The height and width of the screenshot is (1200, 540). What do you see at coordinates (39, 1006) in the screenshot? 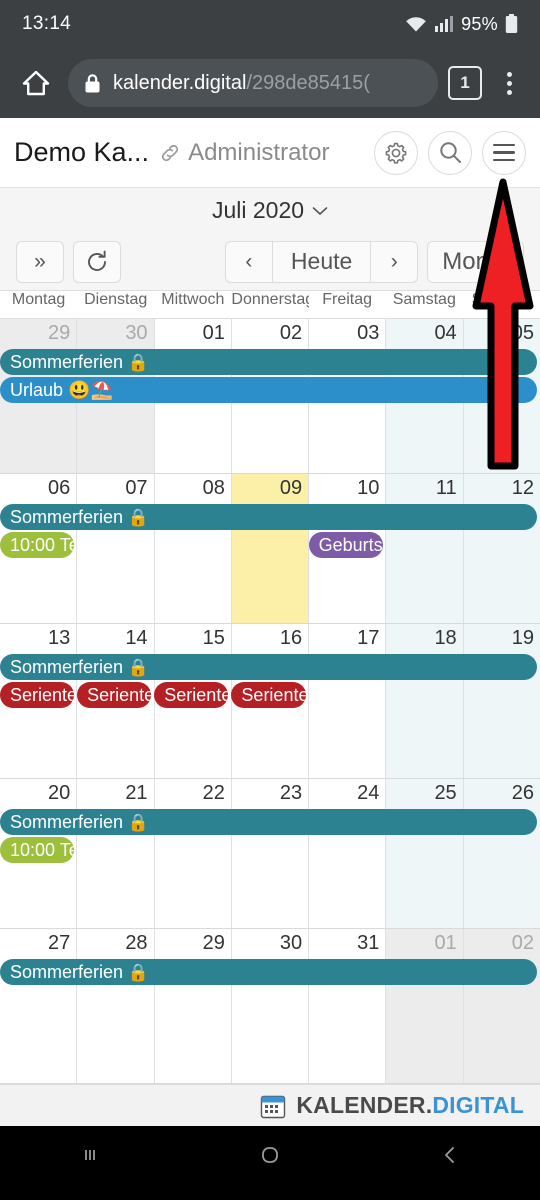
I see `day-cell-27: 27` at bounding box center [39, 1006].